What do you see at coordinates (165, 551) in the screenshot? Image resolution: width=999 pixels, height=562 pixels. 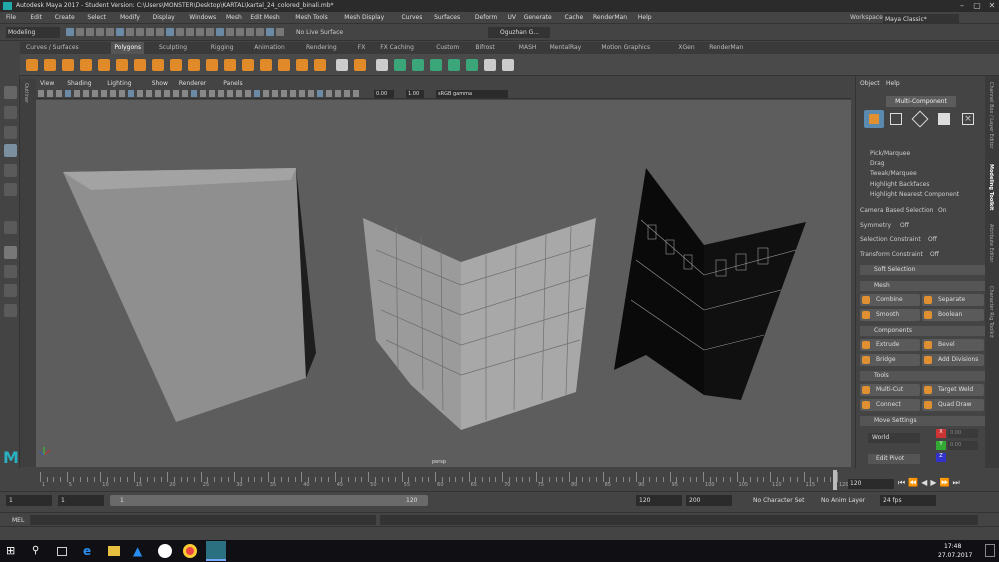 I see `web-app-icon` at bounding box center [165, 551].